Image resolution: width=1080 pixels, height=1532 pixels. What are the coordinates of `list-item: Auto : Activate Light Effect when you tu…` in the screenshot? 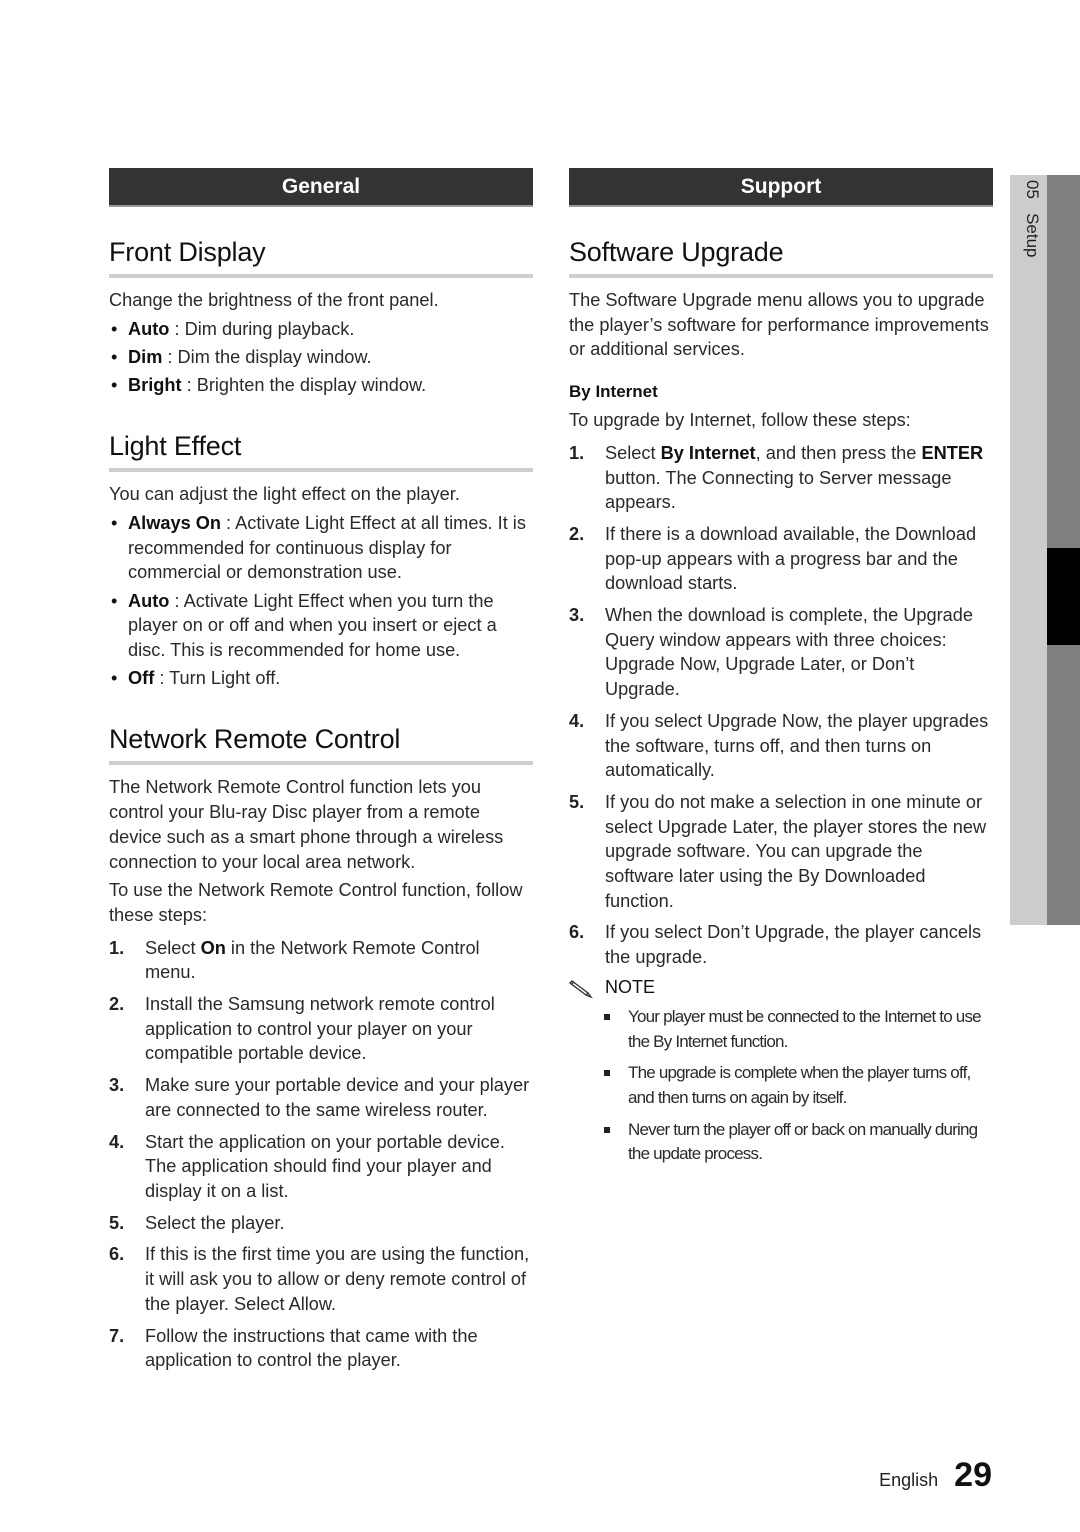 It's located at (321, 626).